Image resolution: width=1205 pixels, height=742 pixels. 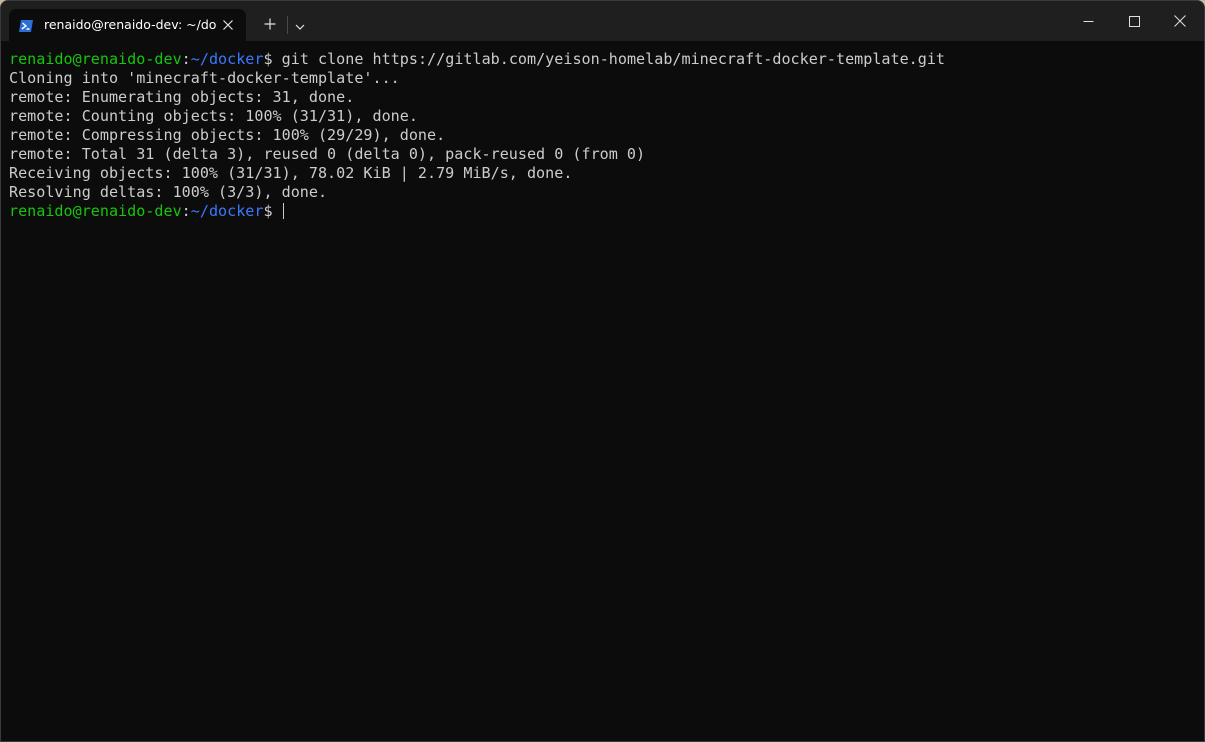 I want to click on minimize-button, so click(x=1088, y=21).